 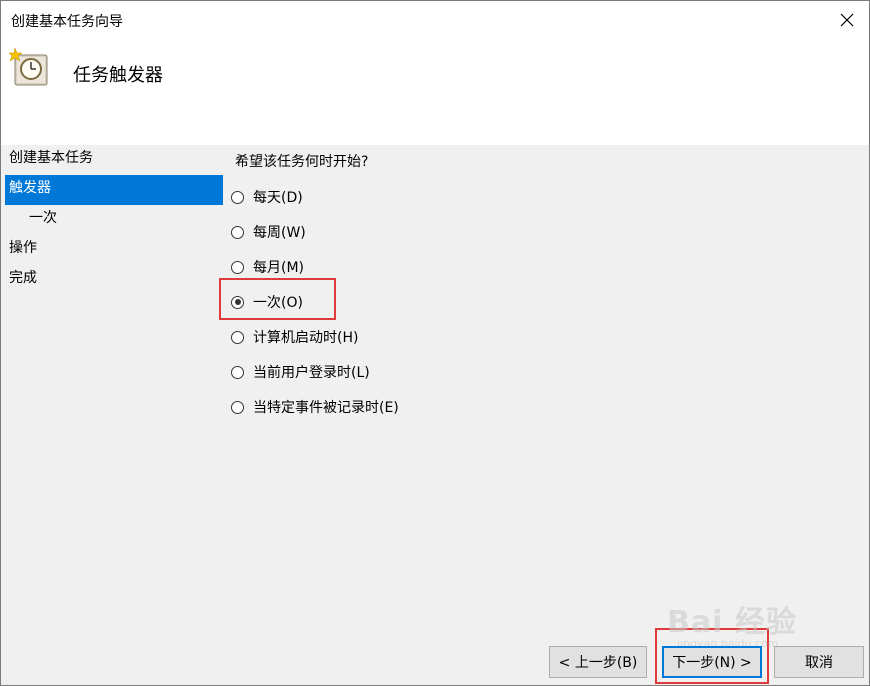 I want to click on close-icon, so click(x=847, y=20).